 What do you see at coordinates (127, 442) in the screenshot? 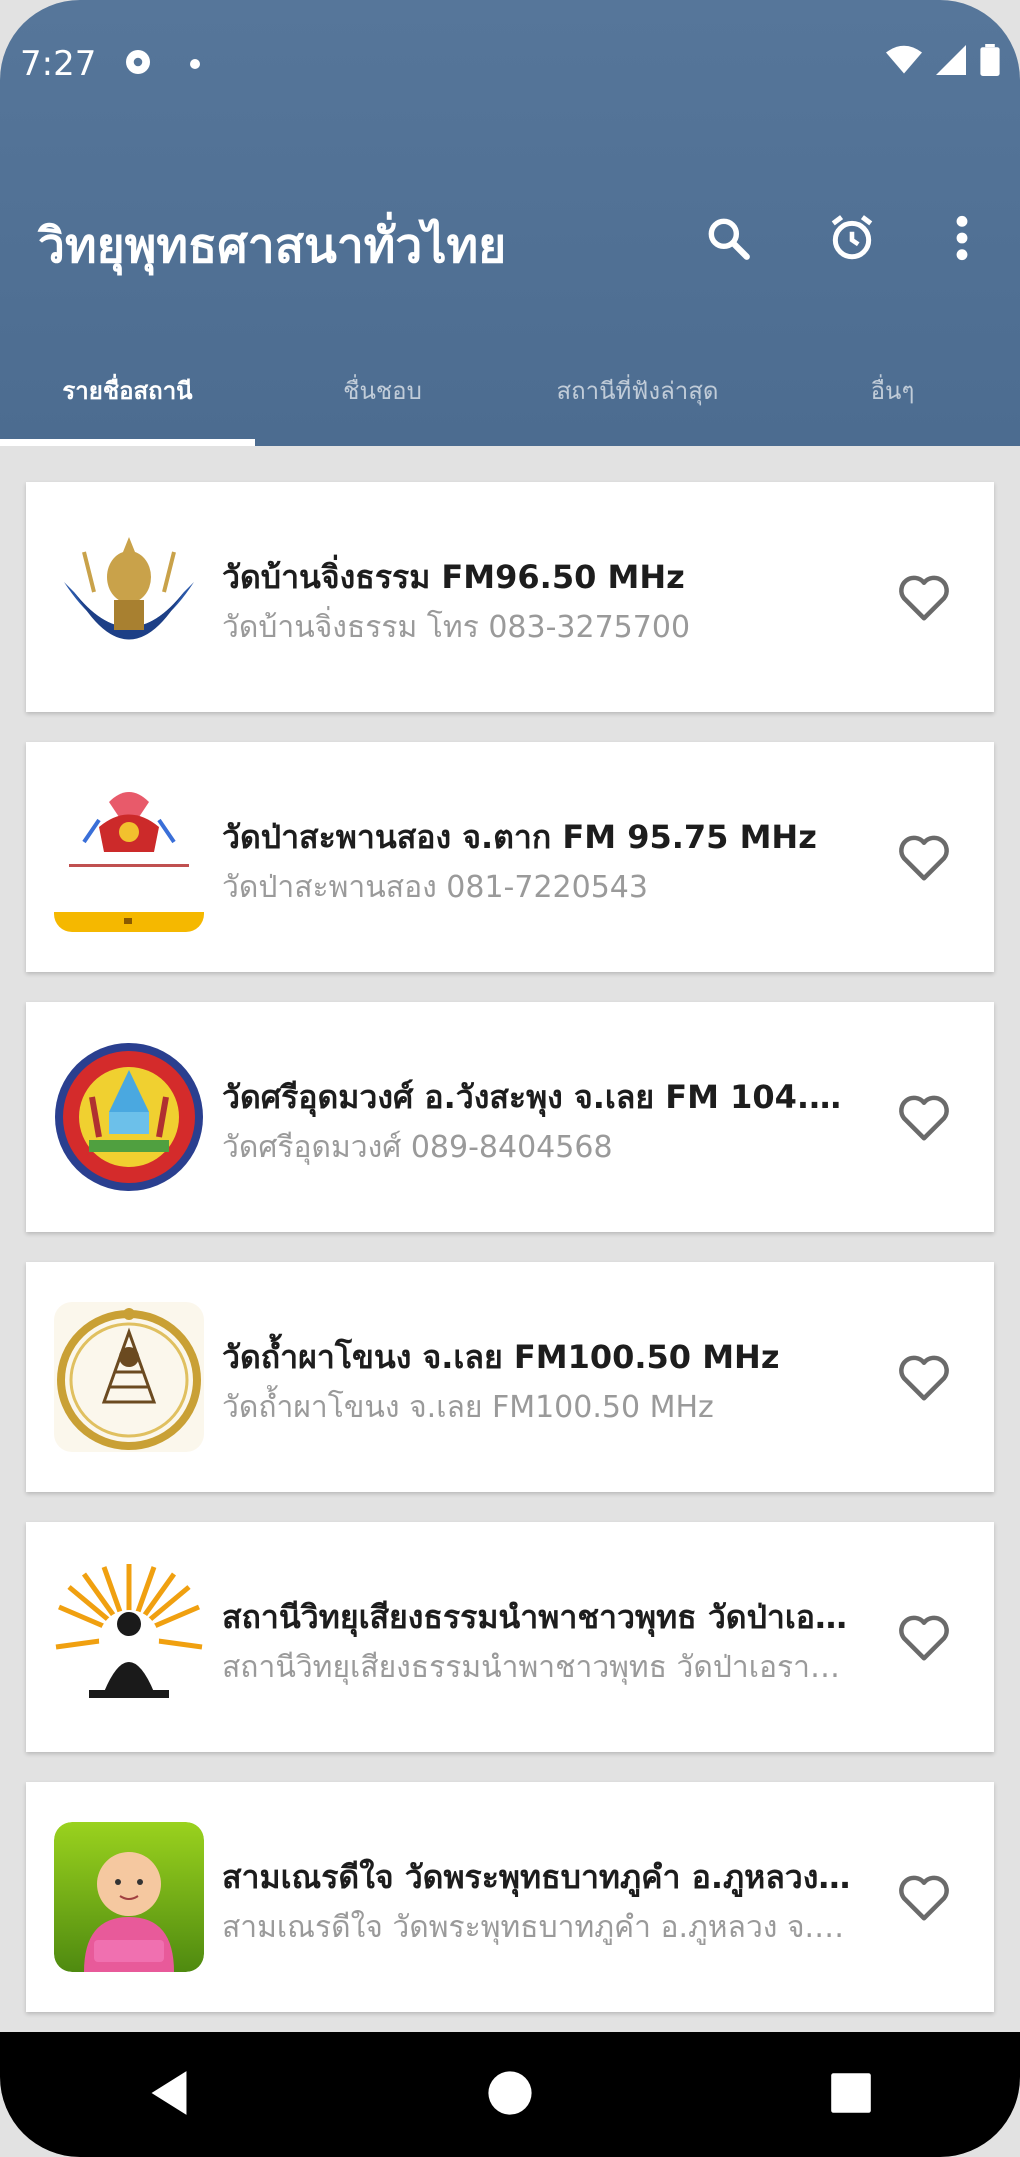
I see `tab-indicator` at bounding box center [127, 442].